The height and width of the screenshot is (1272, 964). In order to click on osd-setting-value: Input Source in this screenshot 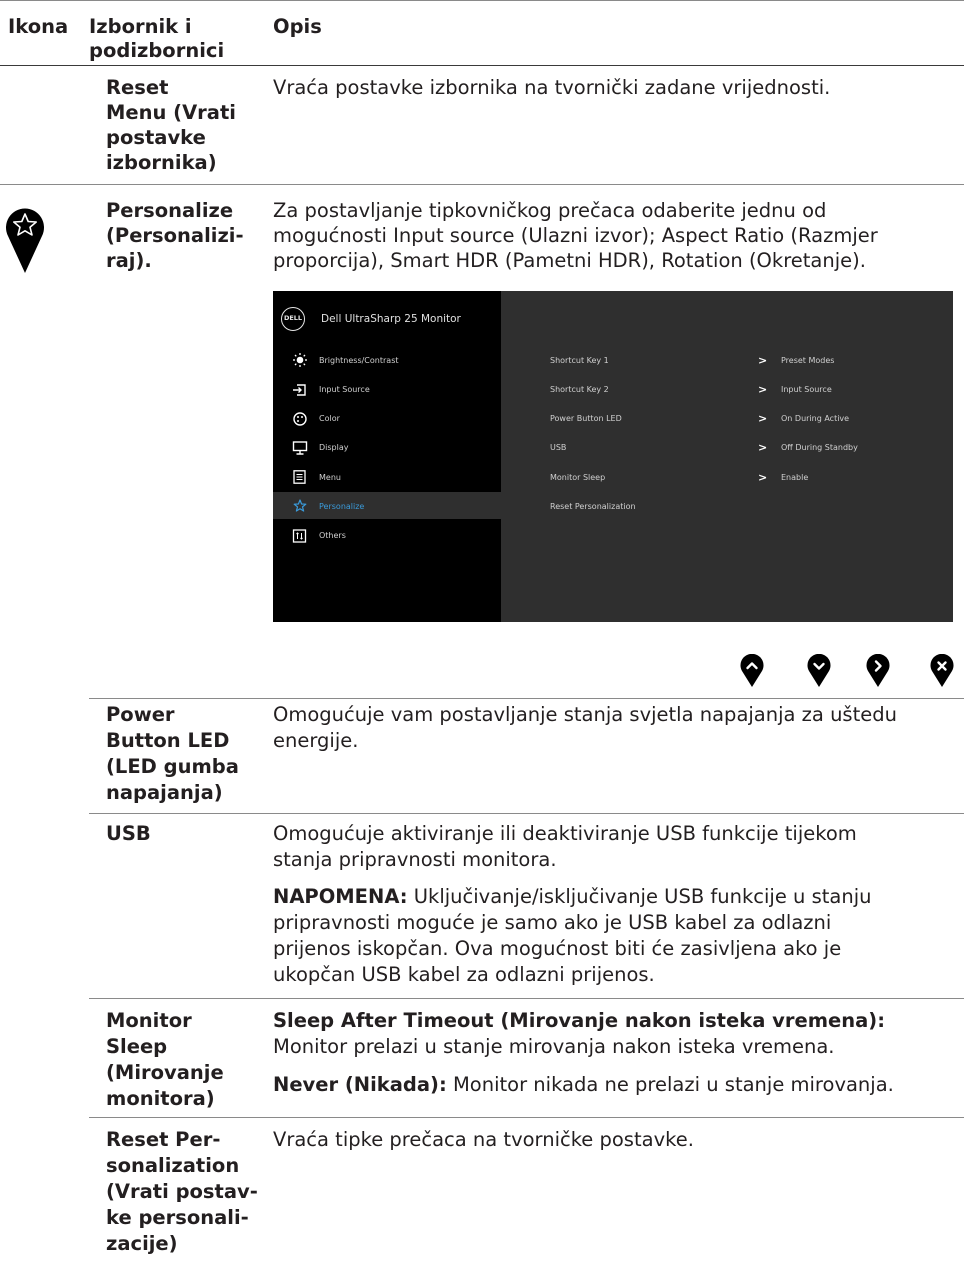, I will do `click(806, 389)`.